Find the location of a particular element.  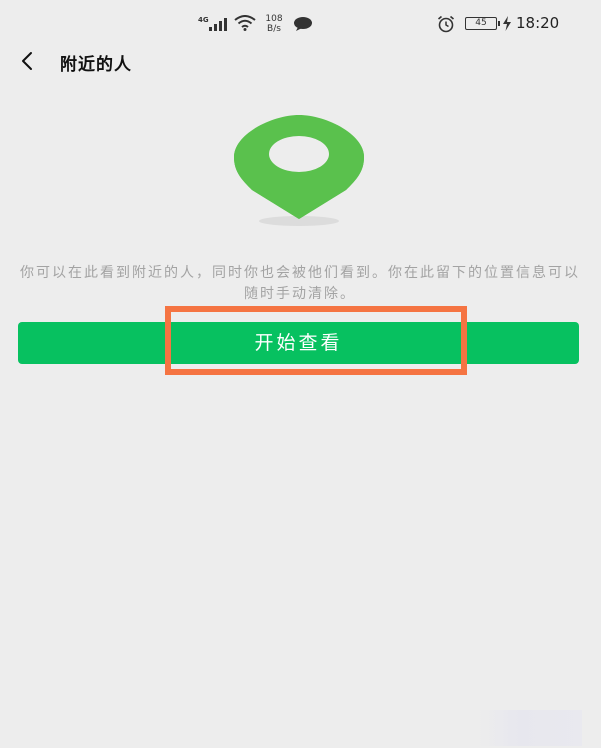

wifi-icon is located at coordinates (245, 23).